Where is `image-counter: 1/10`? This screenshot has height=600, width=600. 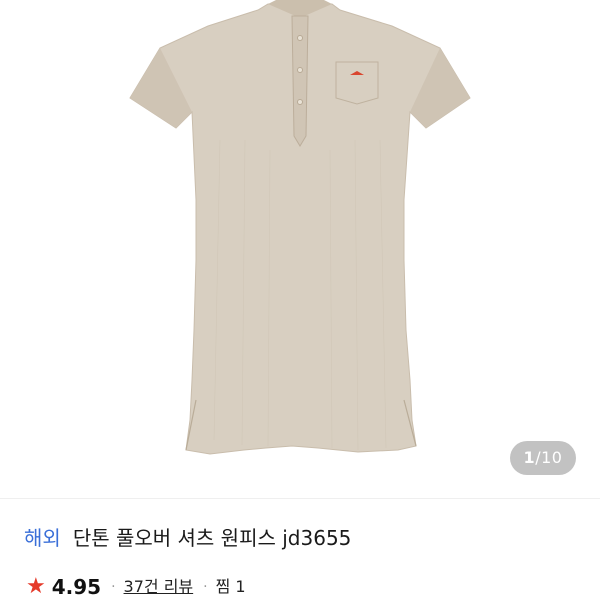 image-counter: 1/10 is located at coordinates (543, 458).